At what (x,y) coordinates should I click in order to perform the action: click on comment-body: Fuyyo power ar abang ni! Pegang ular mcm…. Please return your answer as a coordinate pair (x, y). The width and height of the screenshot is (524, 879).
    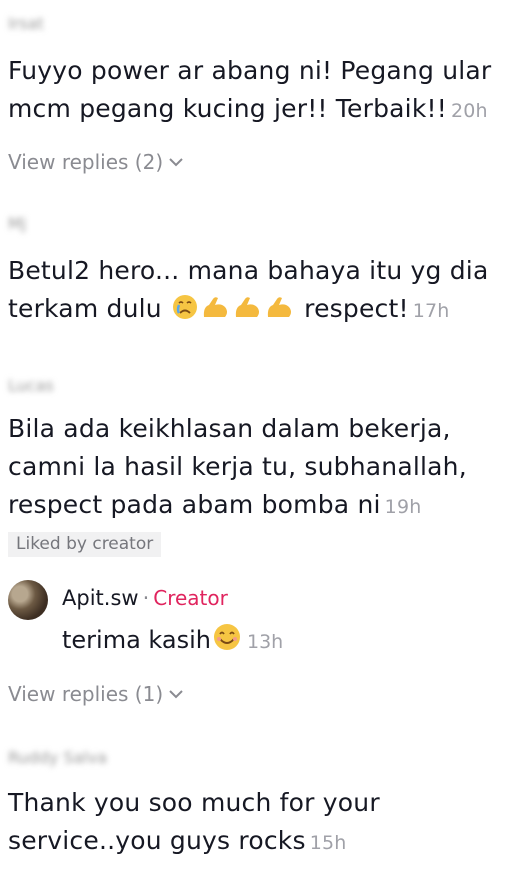
    Looking at the image, I should click on (250, 89).